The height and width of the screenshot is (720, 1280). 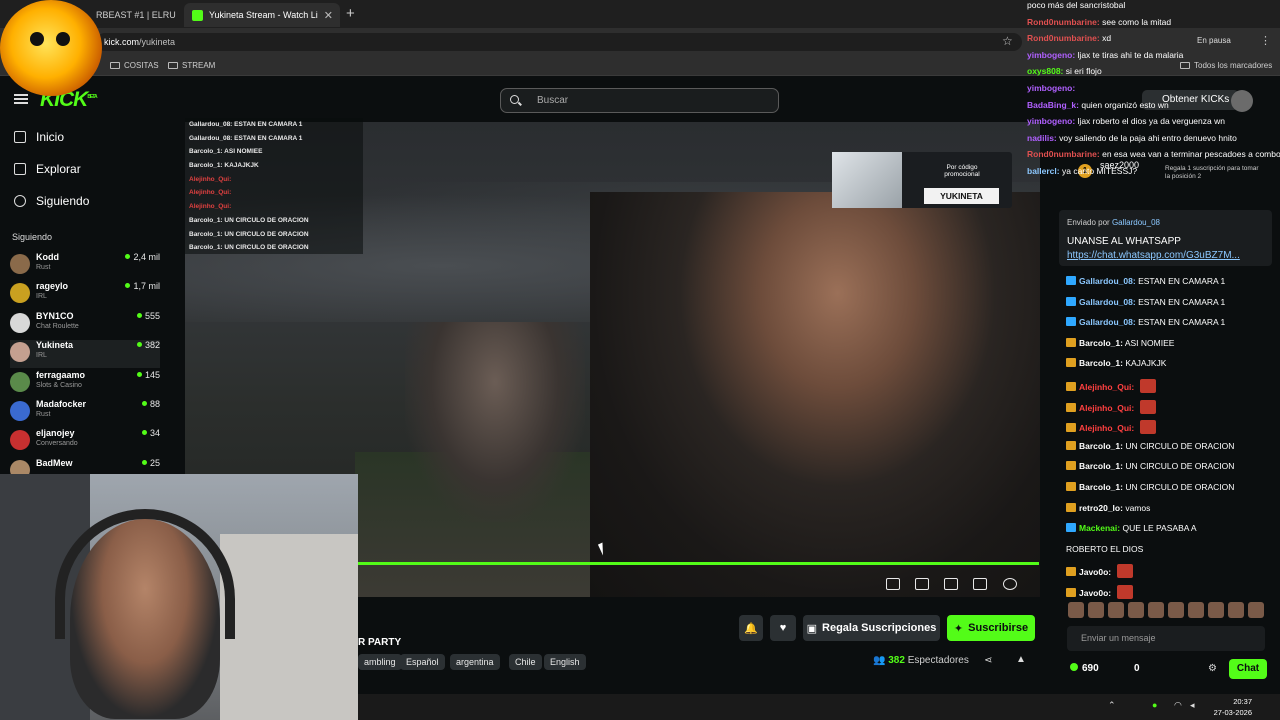 I want to click on tray-chevron-icon: ⌃, so click(x=1112, y=705).